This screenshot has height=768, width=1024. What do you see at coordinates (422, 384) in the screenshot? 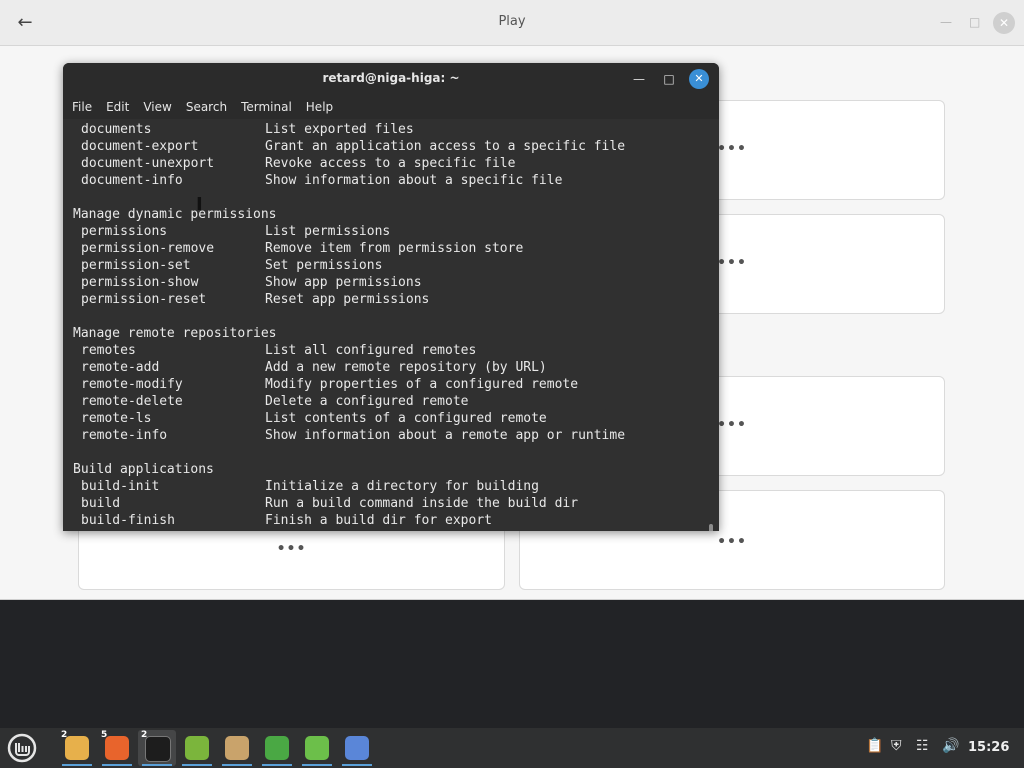
I see `command-description: Modify properties of a configured remote` at bounding box center [422, 384].